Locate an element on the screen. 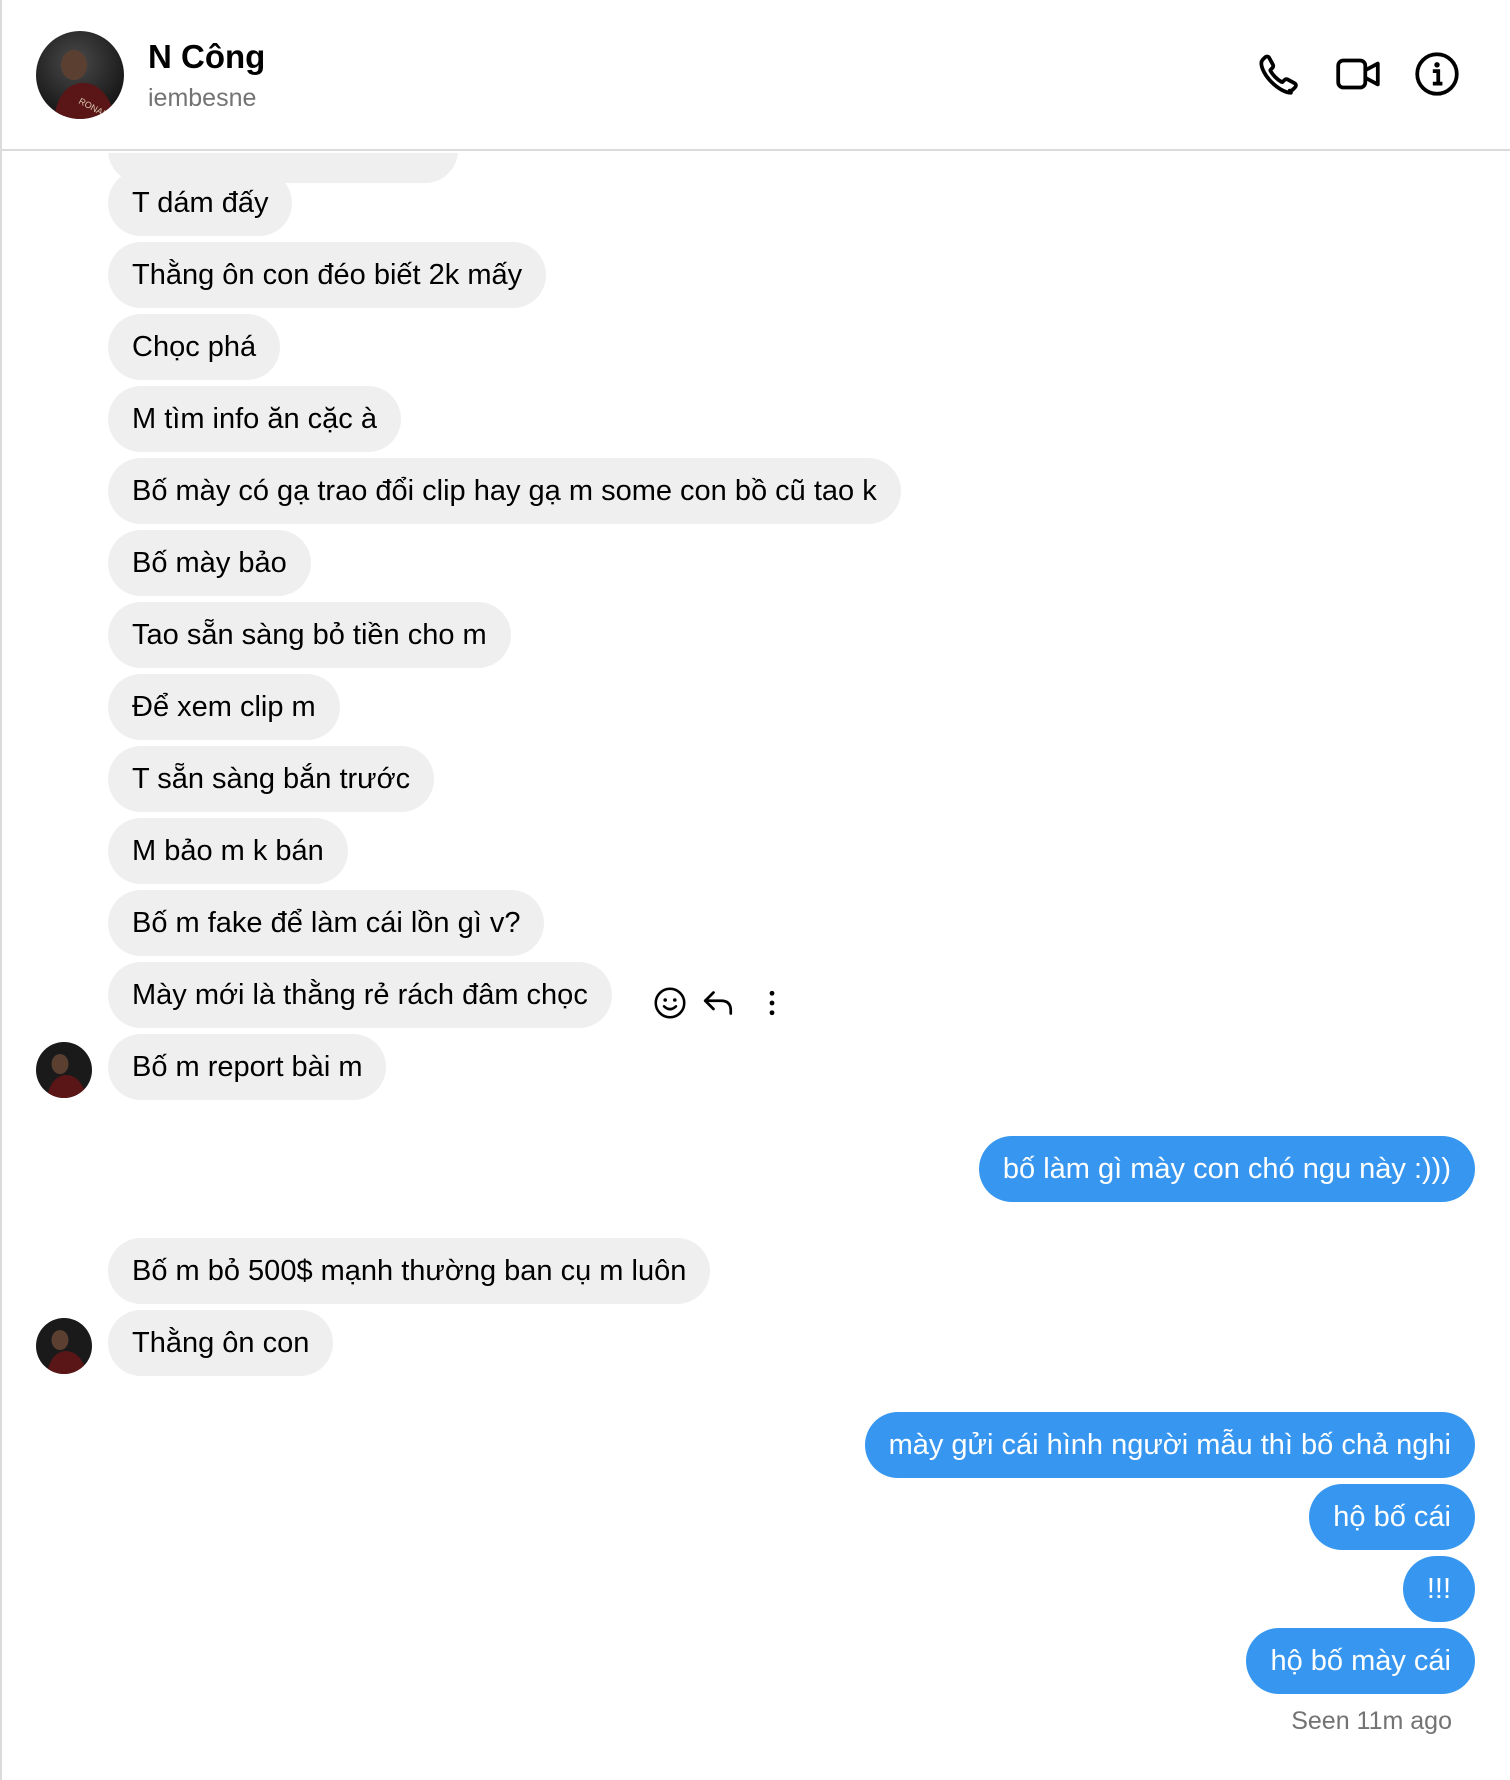 The height and width of the screenshot is (1780, 1510). message-bubble-incoming: M bảo m k bán is located at coordinates (228, 851).